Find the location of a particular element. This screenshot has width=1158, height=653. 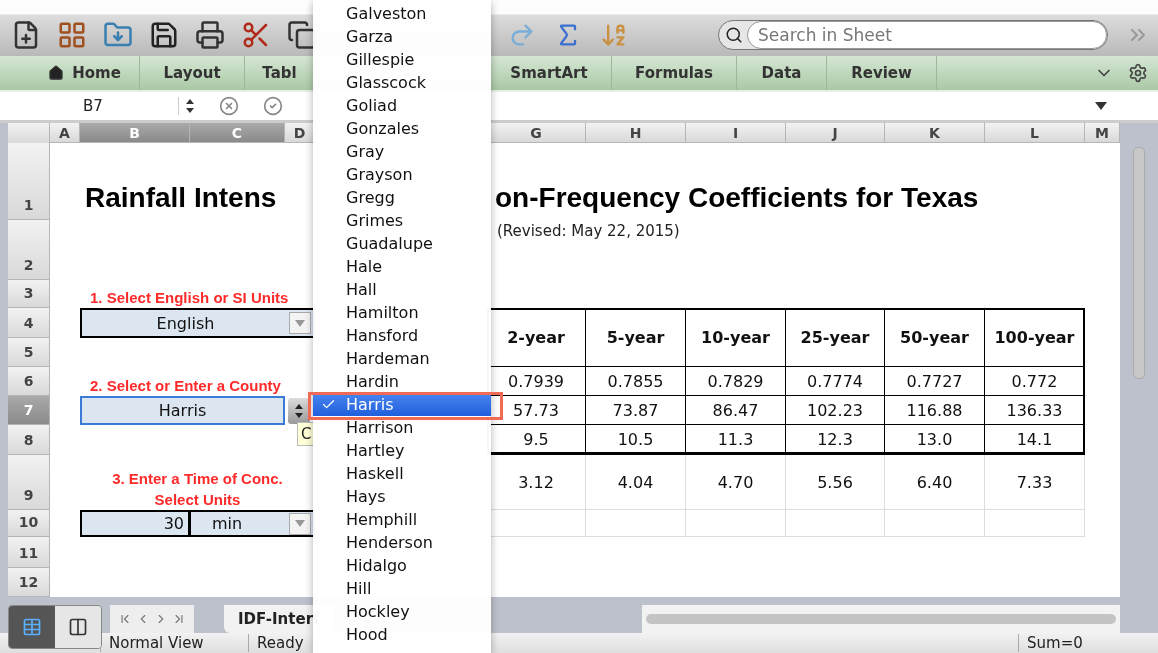

table-cell: 73.87 is located at coordinates (636, 410).